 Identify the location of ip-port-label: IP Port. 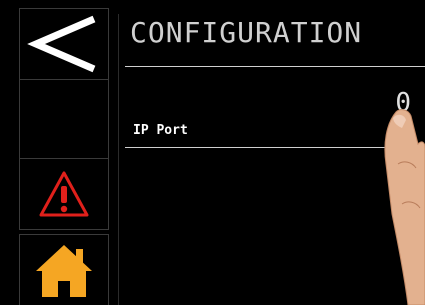
(160, 130).